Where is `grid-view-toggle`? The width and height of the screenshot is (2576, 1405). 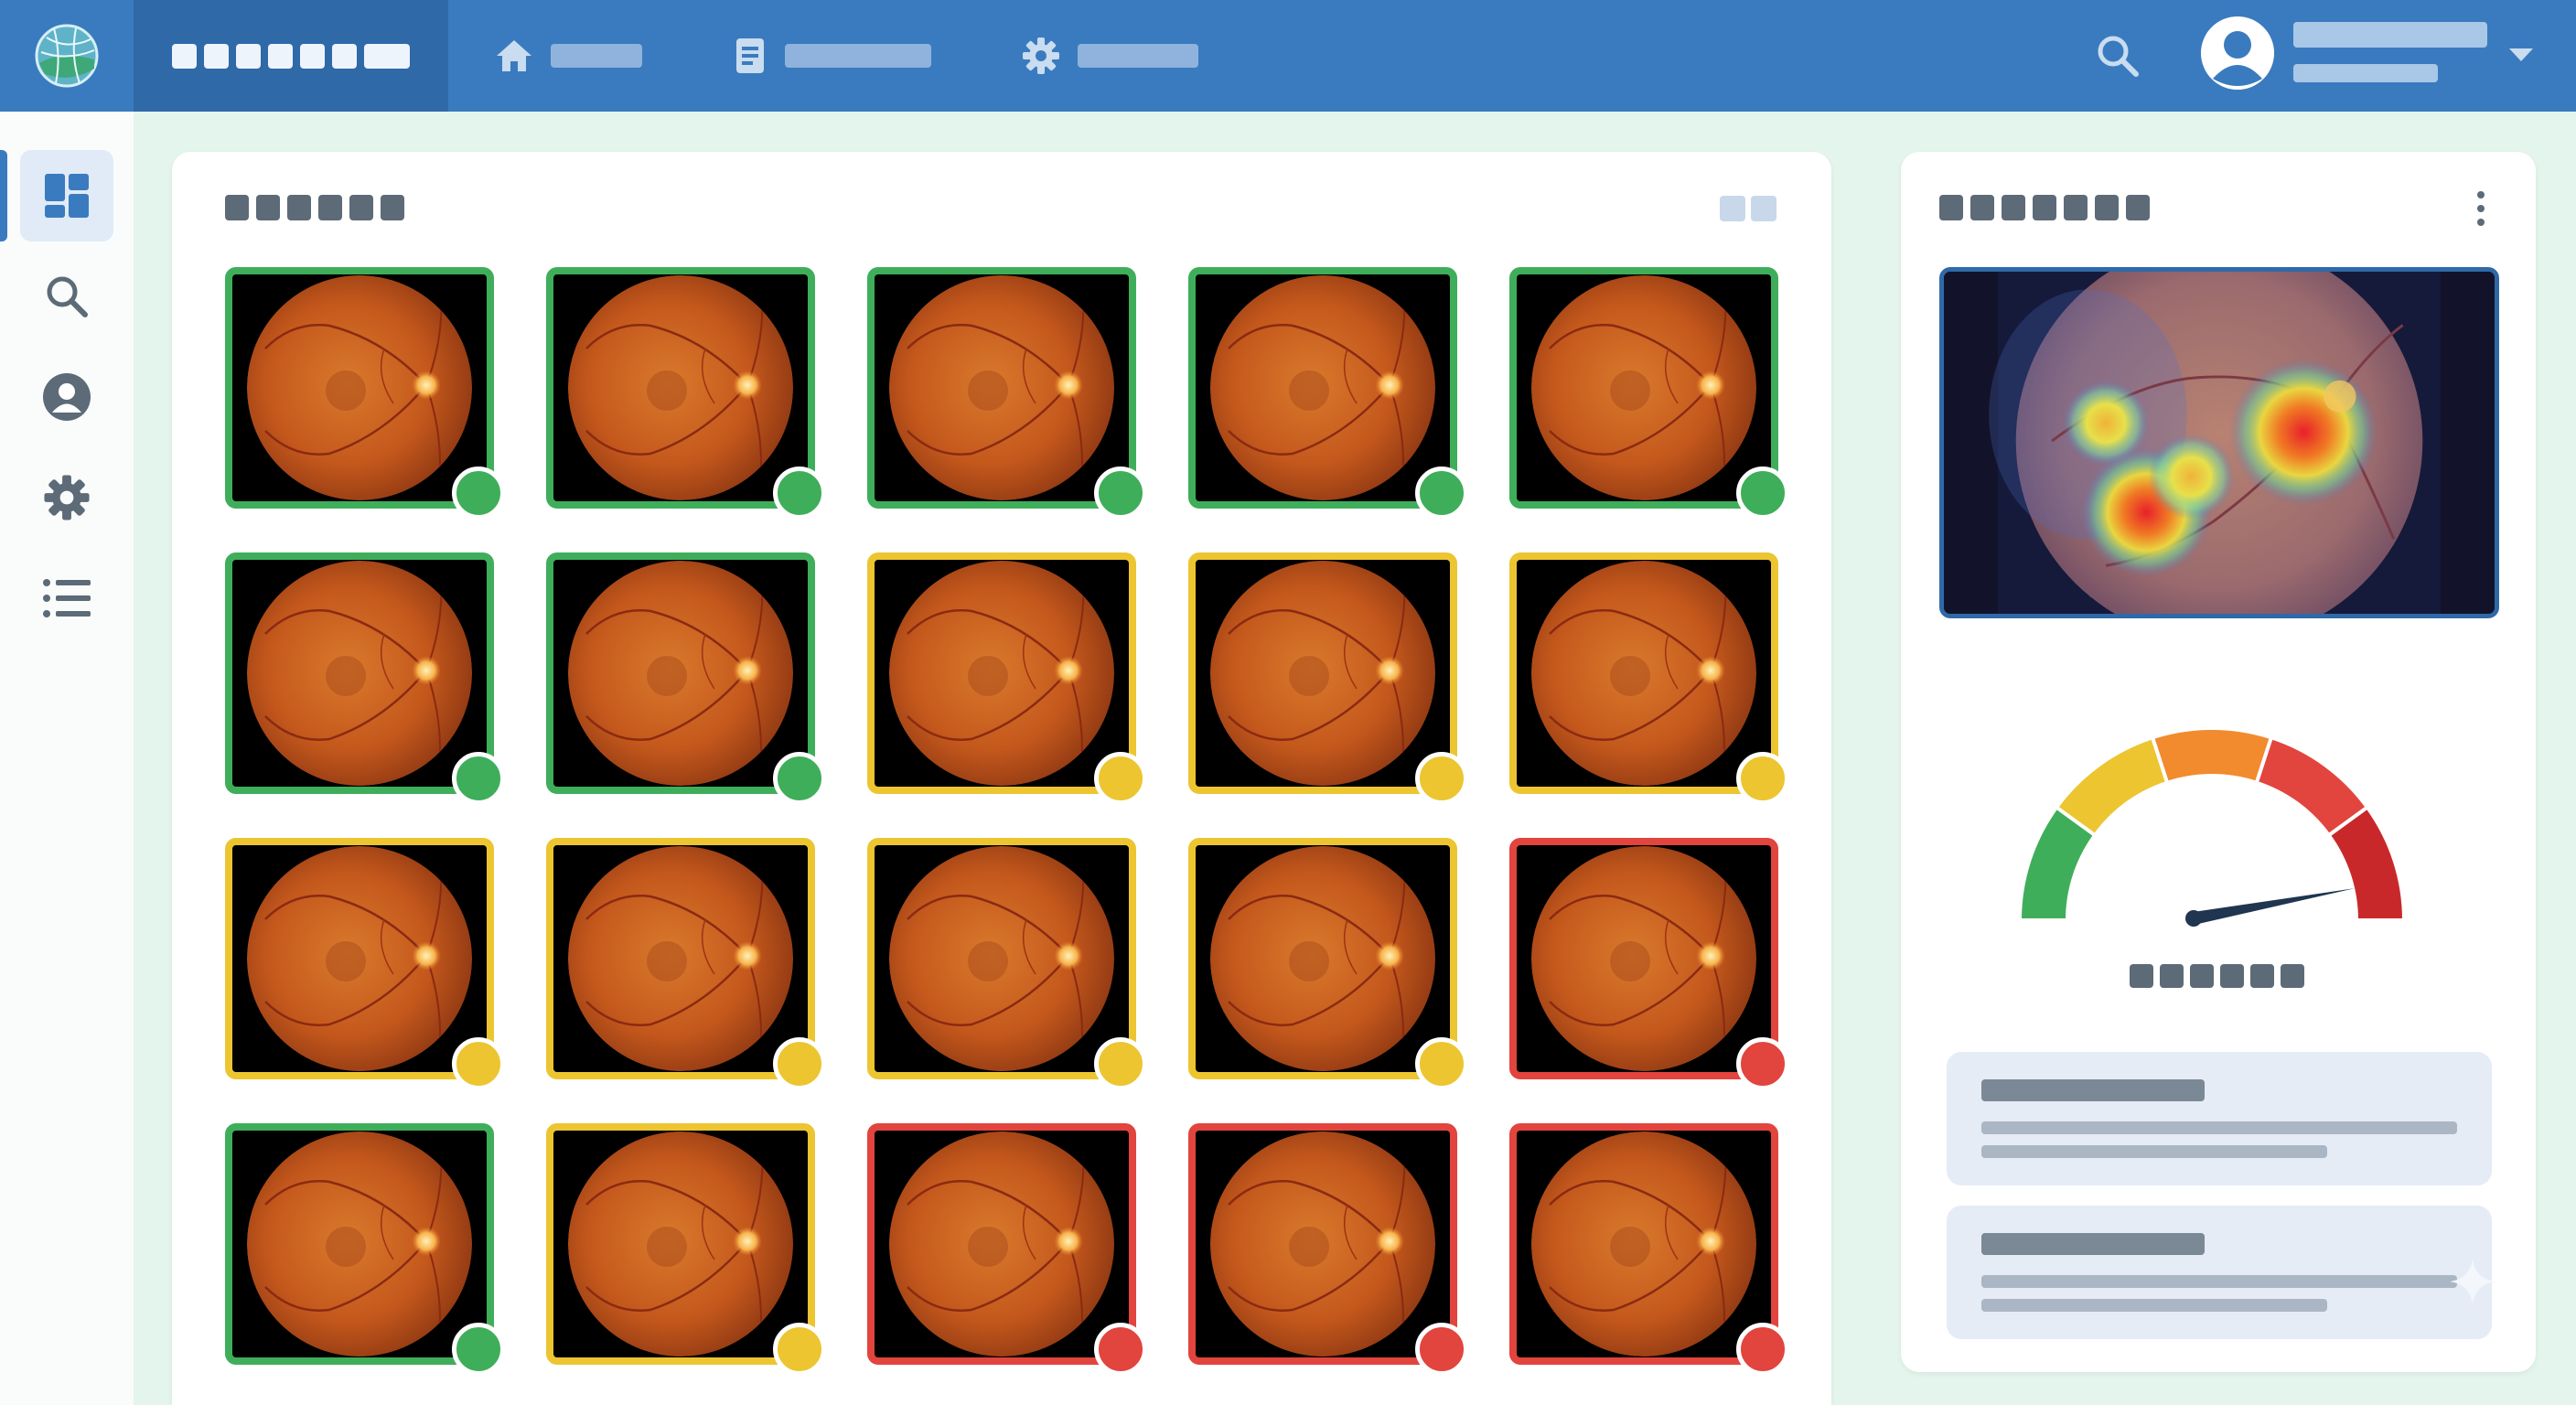 grid-view-toggle is located at coordinates (1748, 208).